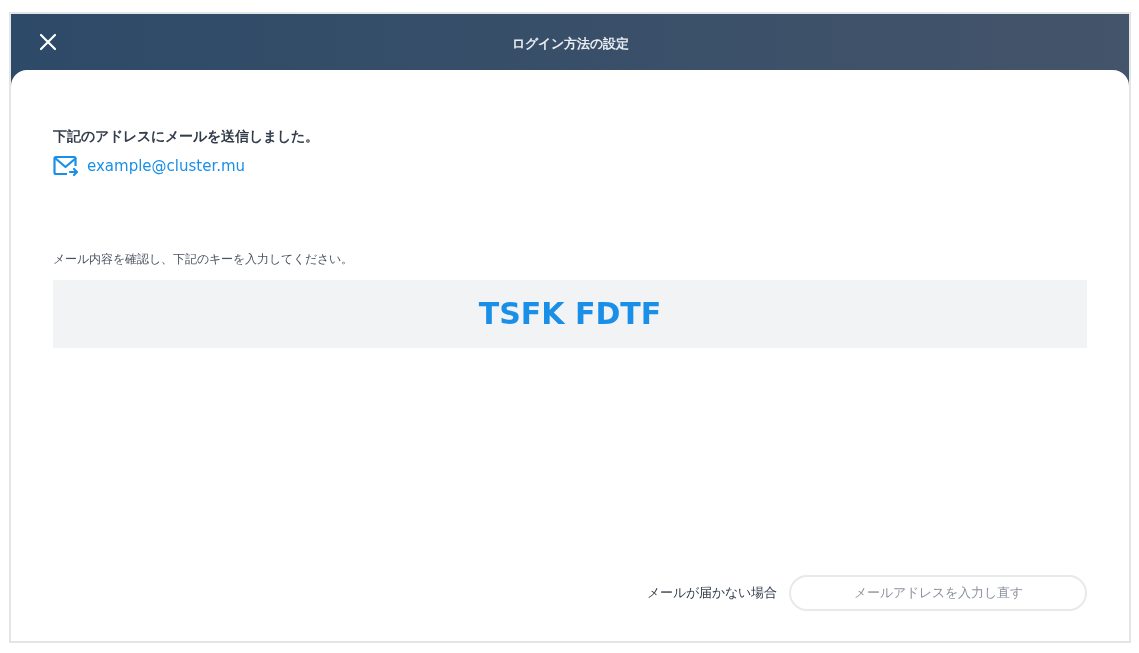 The width and height of the screenshot is (1139, 653). I want to click on not-received-label: メールが届かない場合, so click(712, 593).